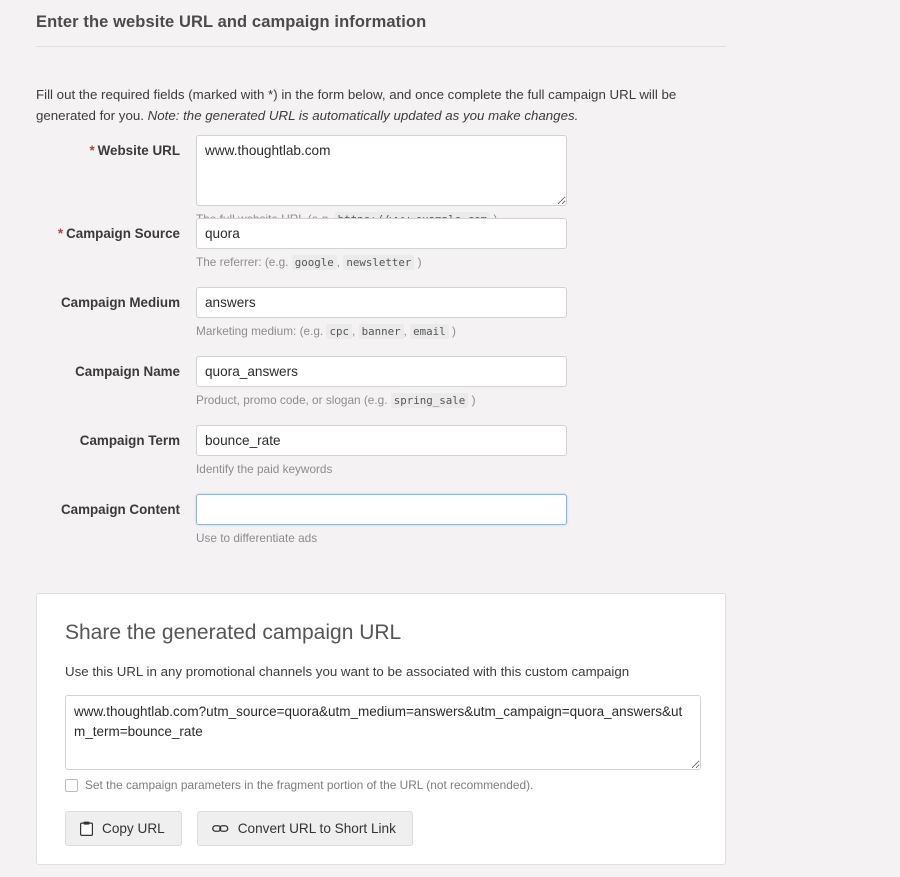 The image size is (900, 877). Describe the element at coordinates (379, 262) in the screenshot. I see `help-code-newsletter: newsletter` at that location.